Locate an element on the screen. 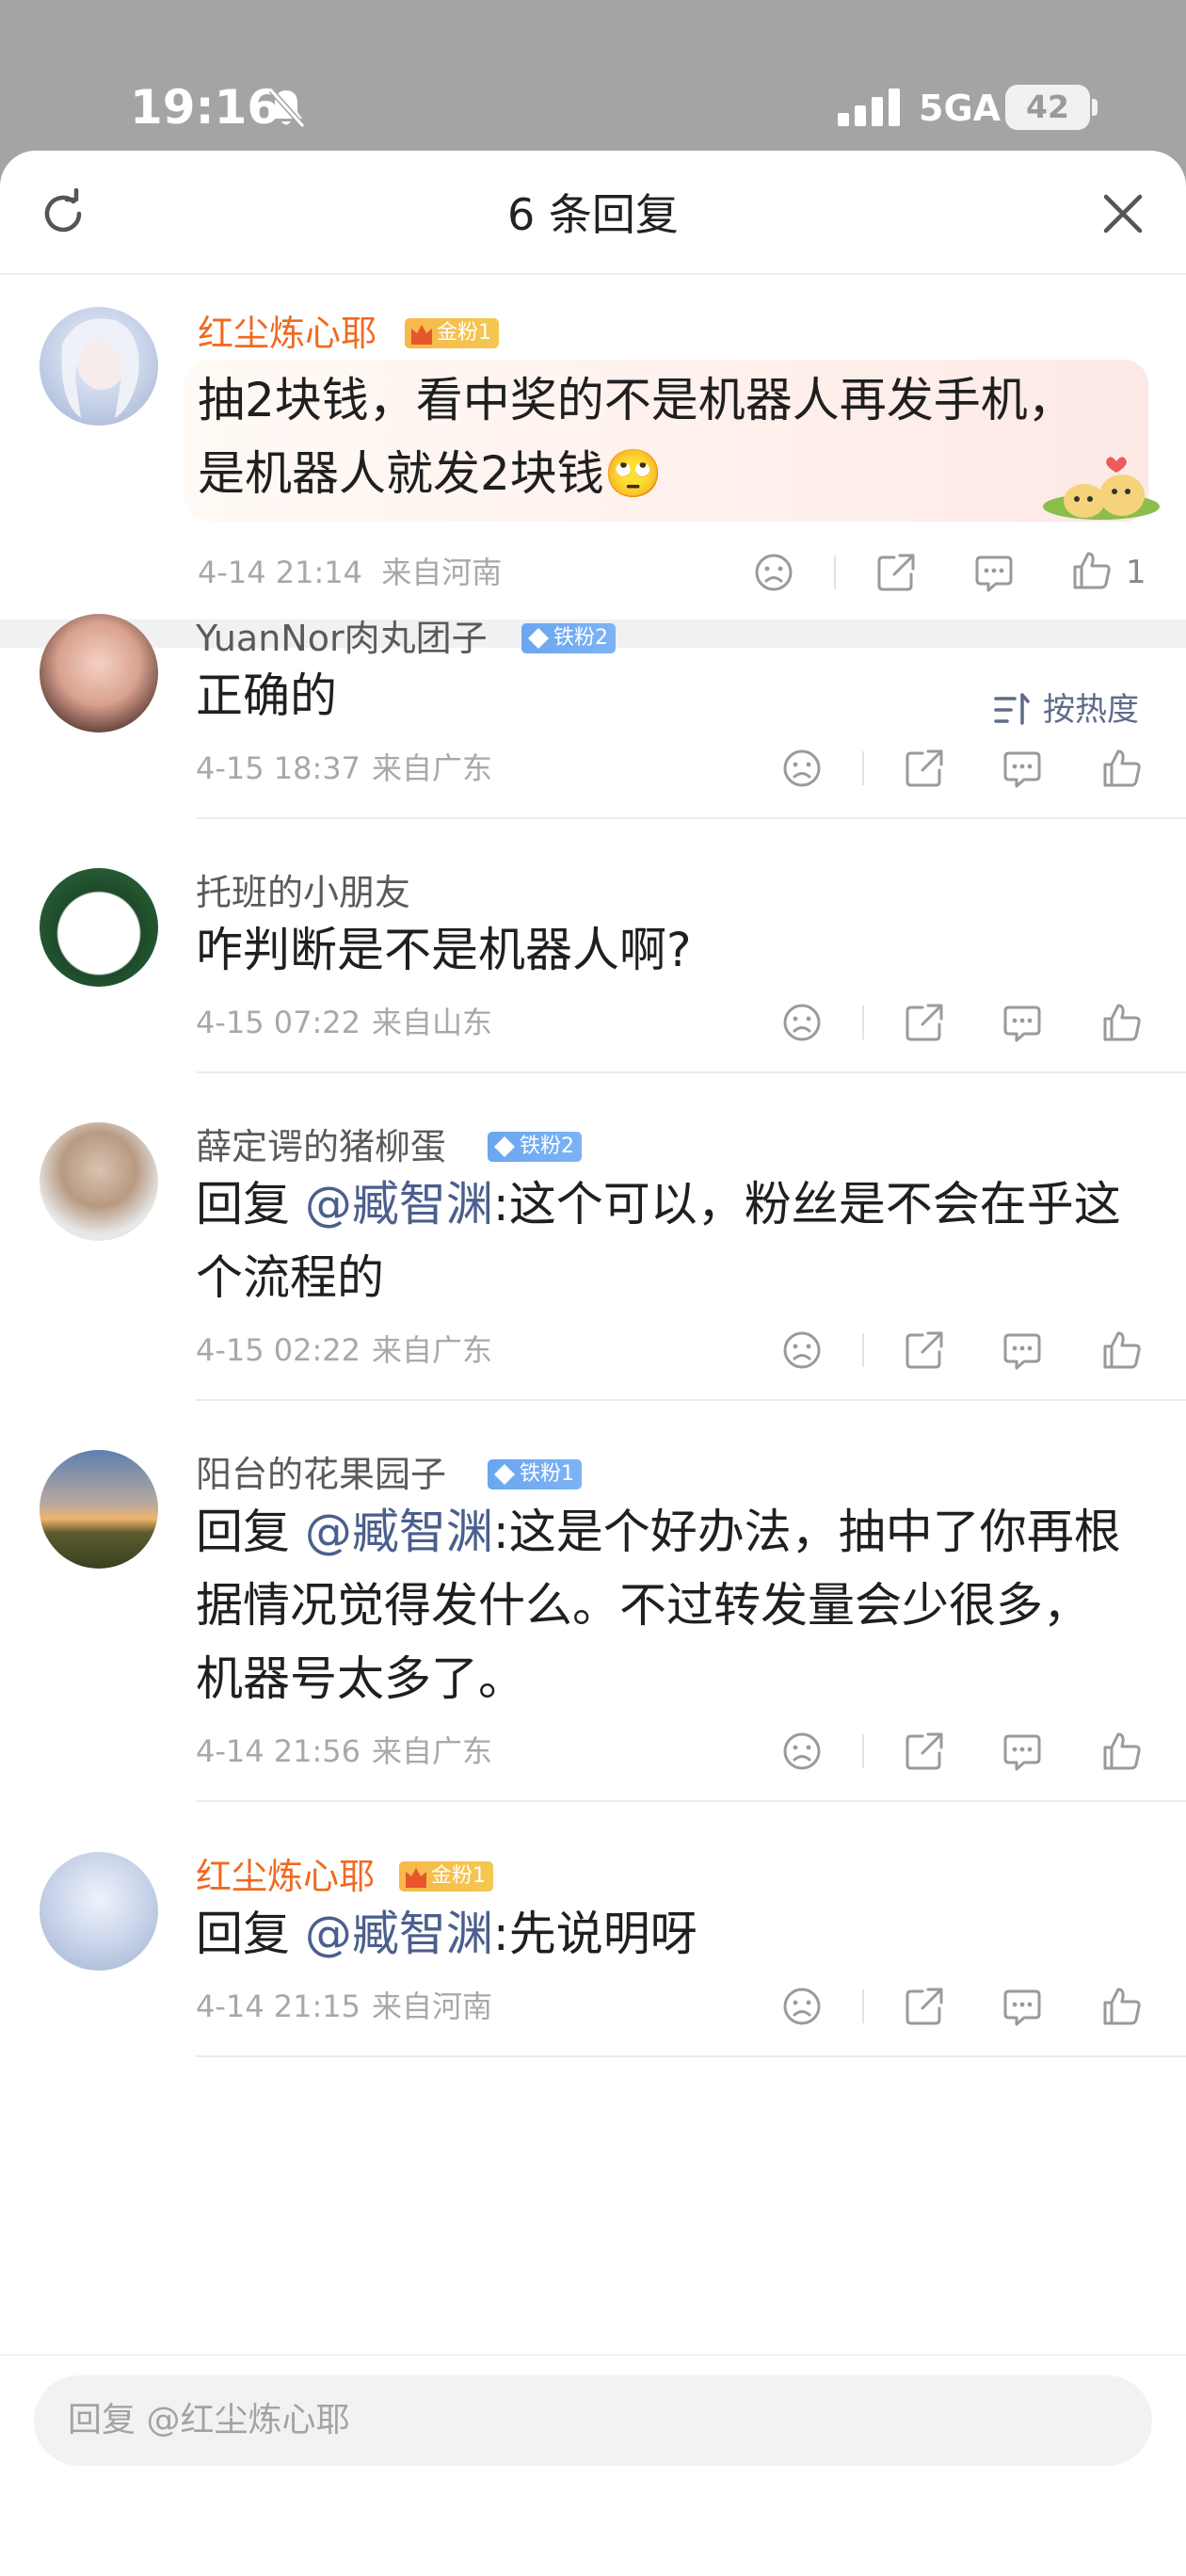  reply-meta: 4-14 21:56 来自广东 is located at coordinates (344, 1751).